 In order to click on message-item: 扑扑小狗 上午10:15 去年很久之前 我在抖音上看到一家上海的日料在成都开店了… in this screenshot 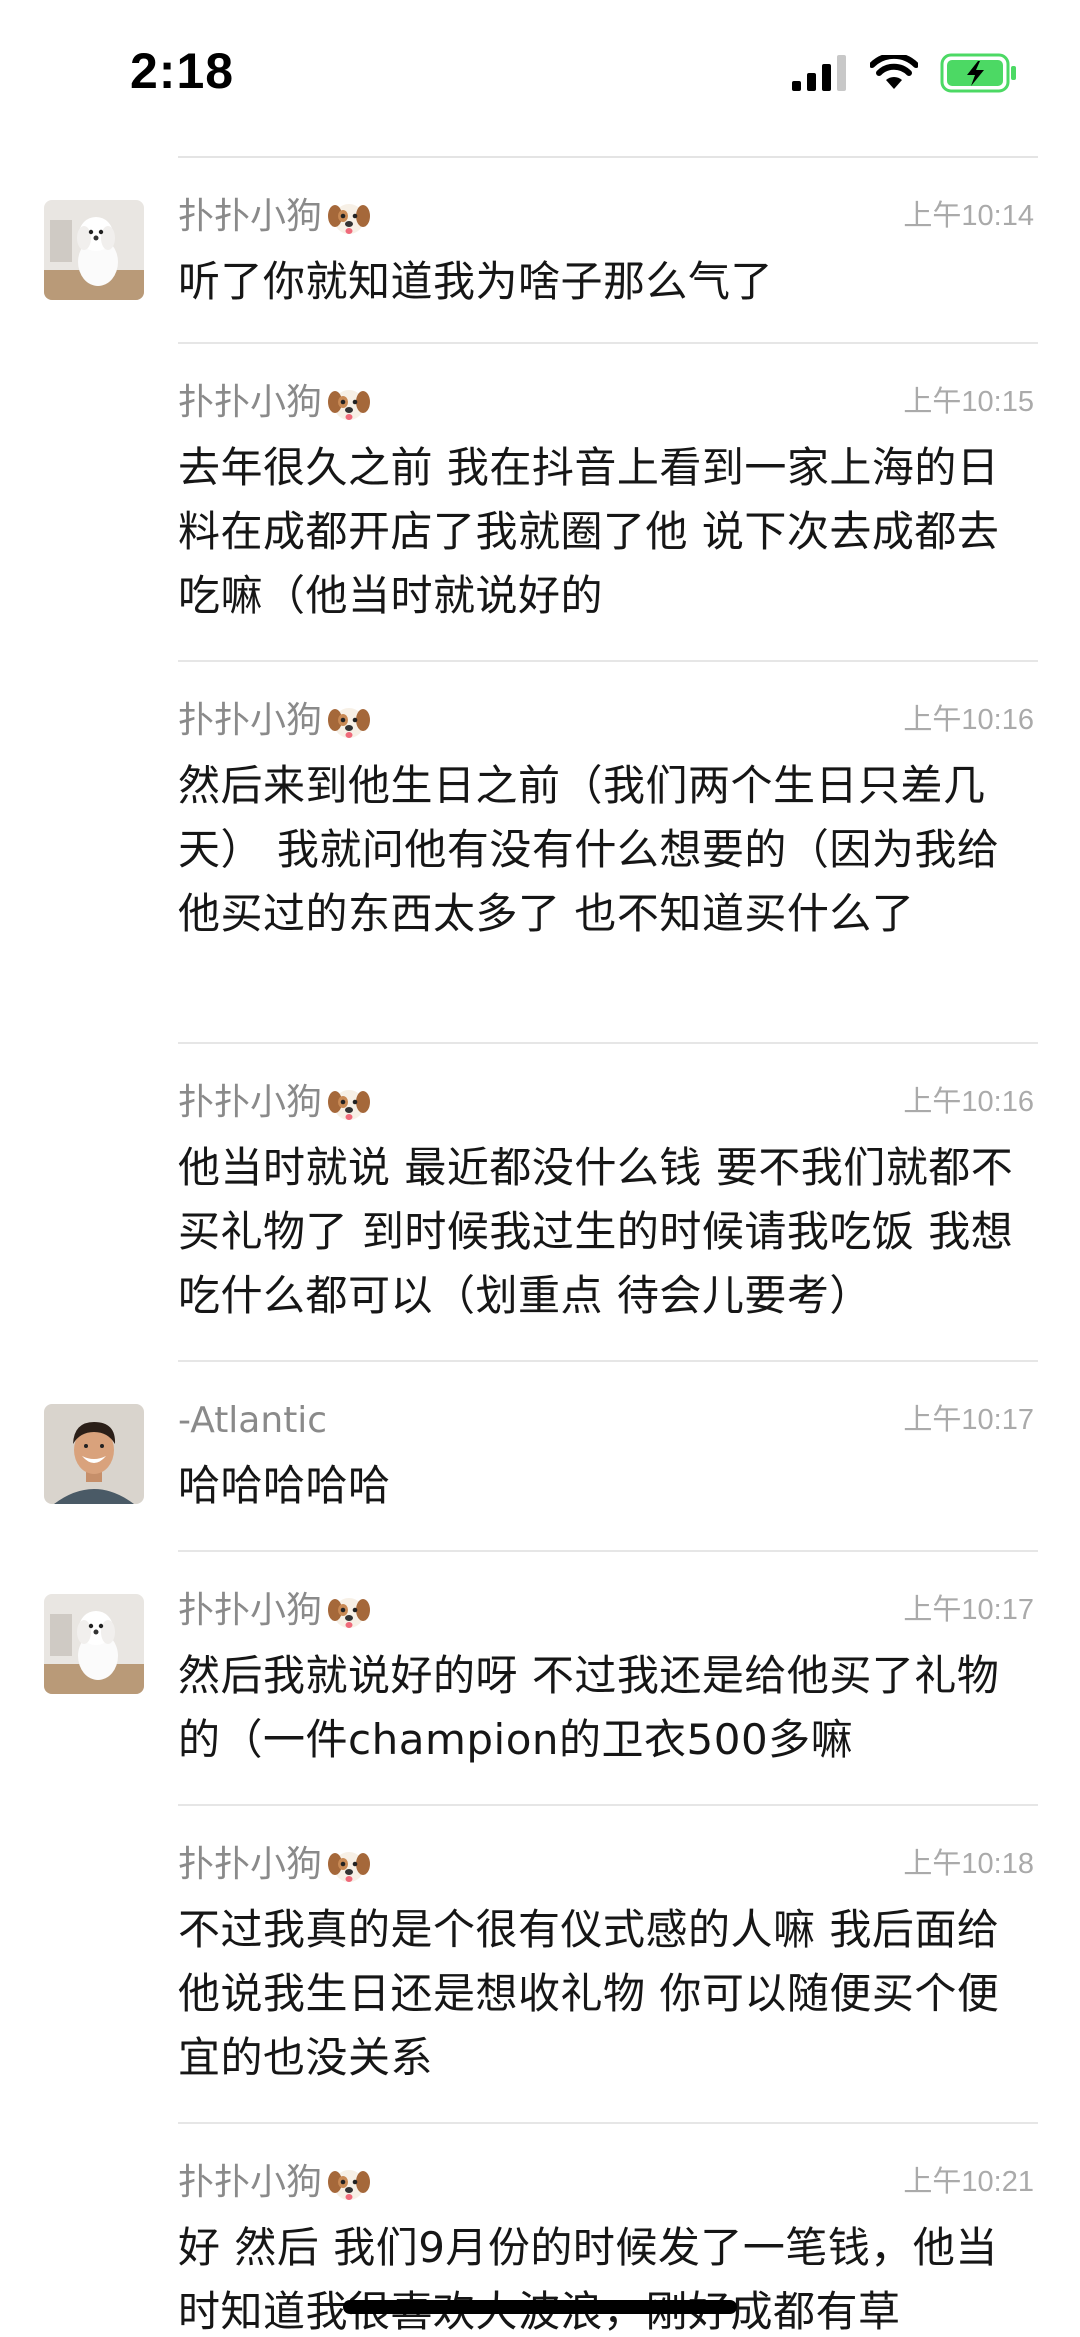, I will do `click(540, 503)`.